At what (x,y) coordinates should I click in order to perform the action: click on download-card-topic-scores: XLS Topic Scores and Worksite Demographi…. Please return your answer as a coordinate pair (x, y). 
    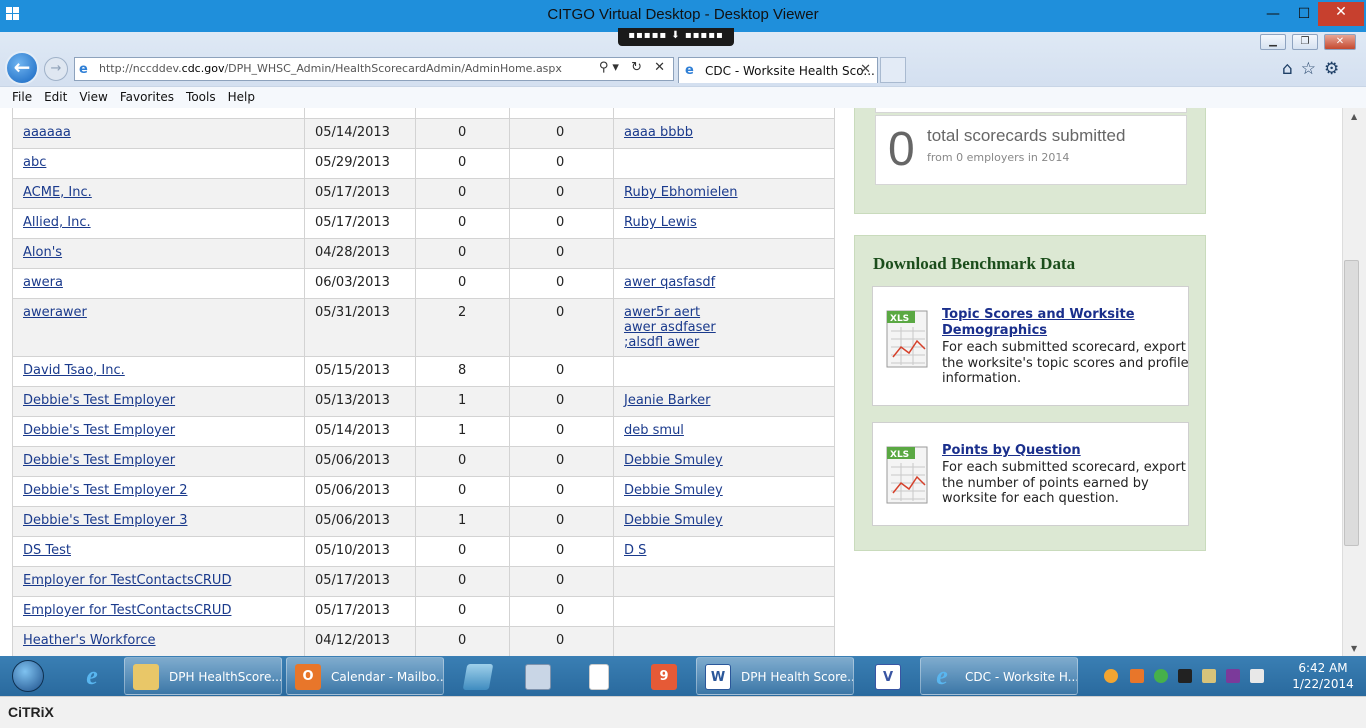
    Looking at the image, I should click on (1030, 346).